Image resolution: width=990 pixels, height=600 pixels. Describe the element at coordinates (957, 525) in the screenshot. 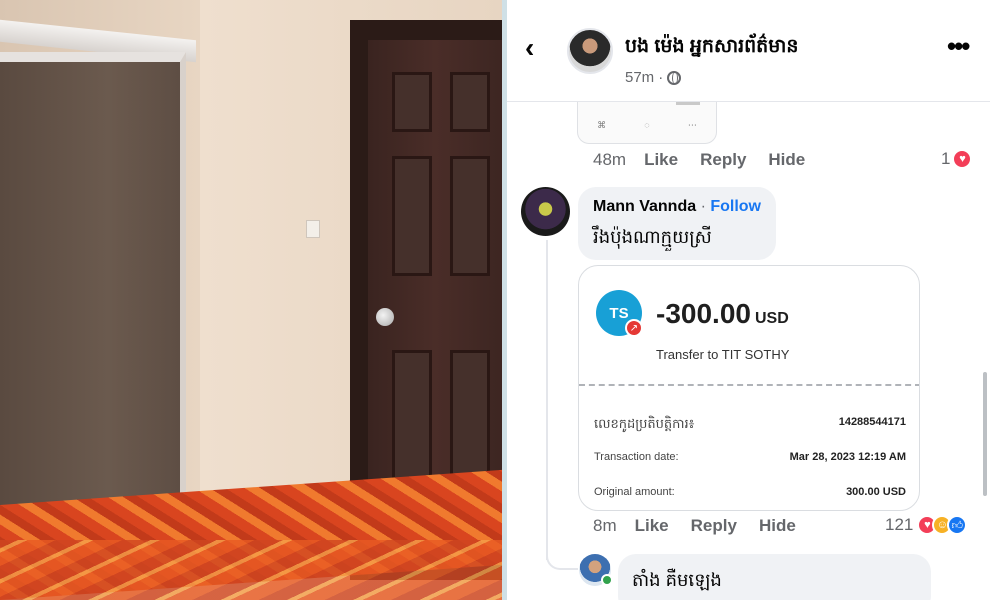

I see `like-reaction-icon: 👍︎` at that location.